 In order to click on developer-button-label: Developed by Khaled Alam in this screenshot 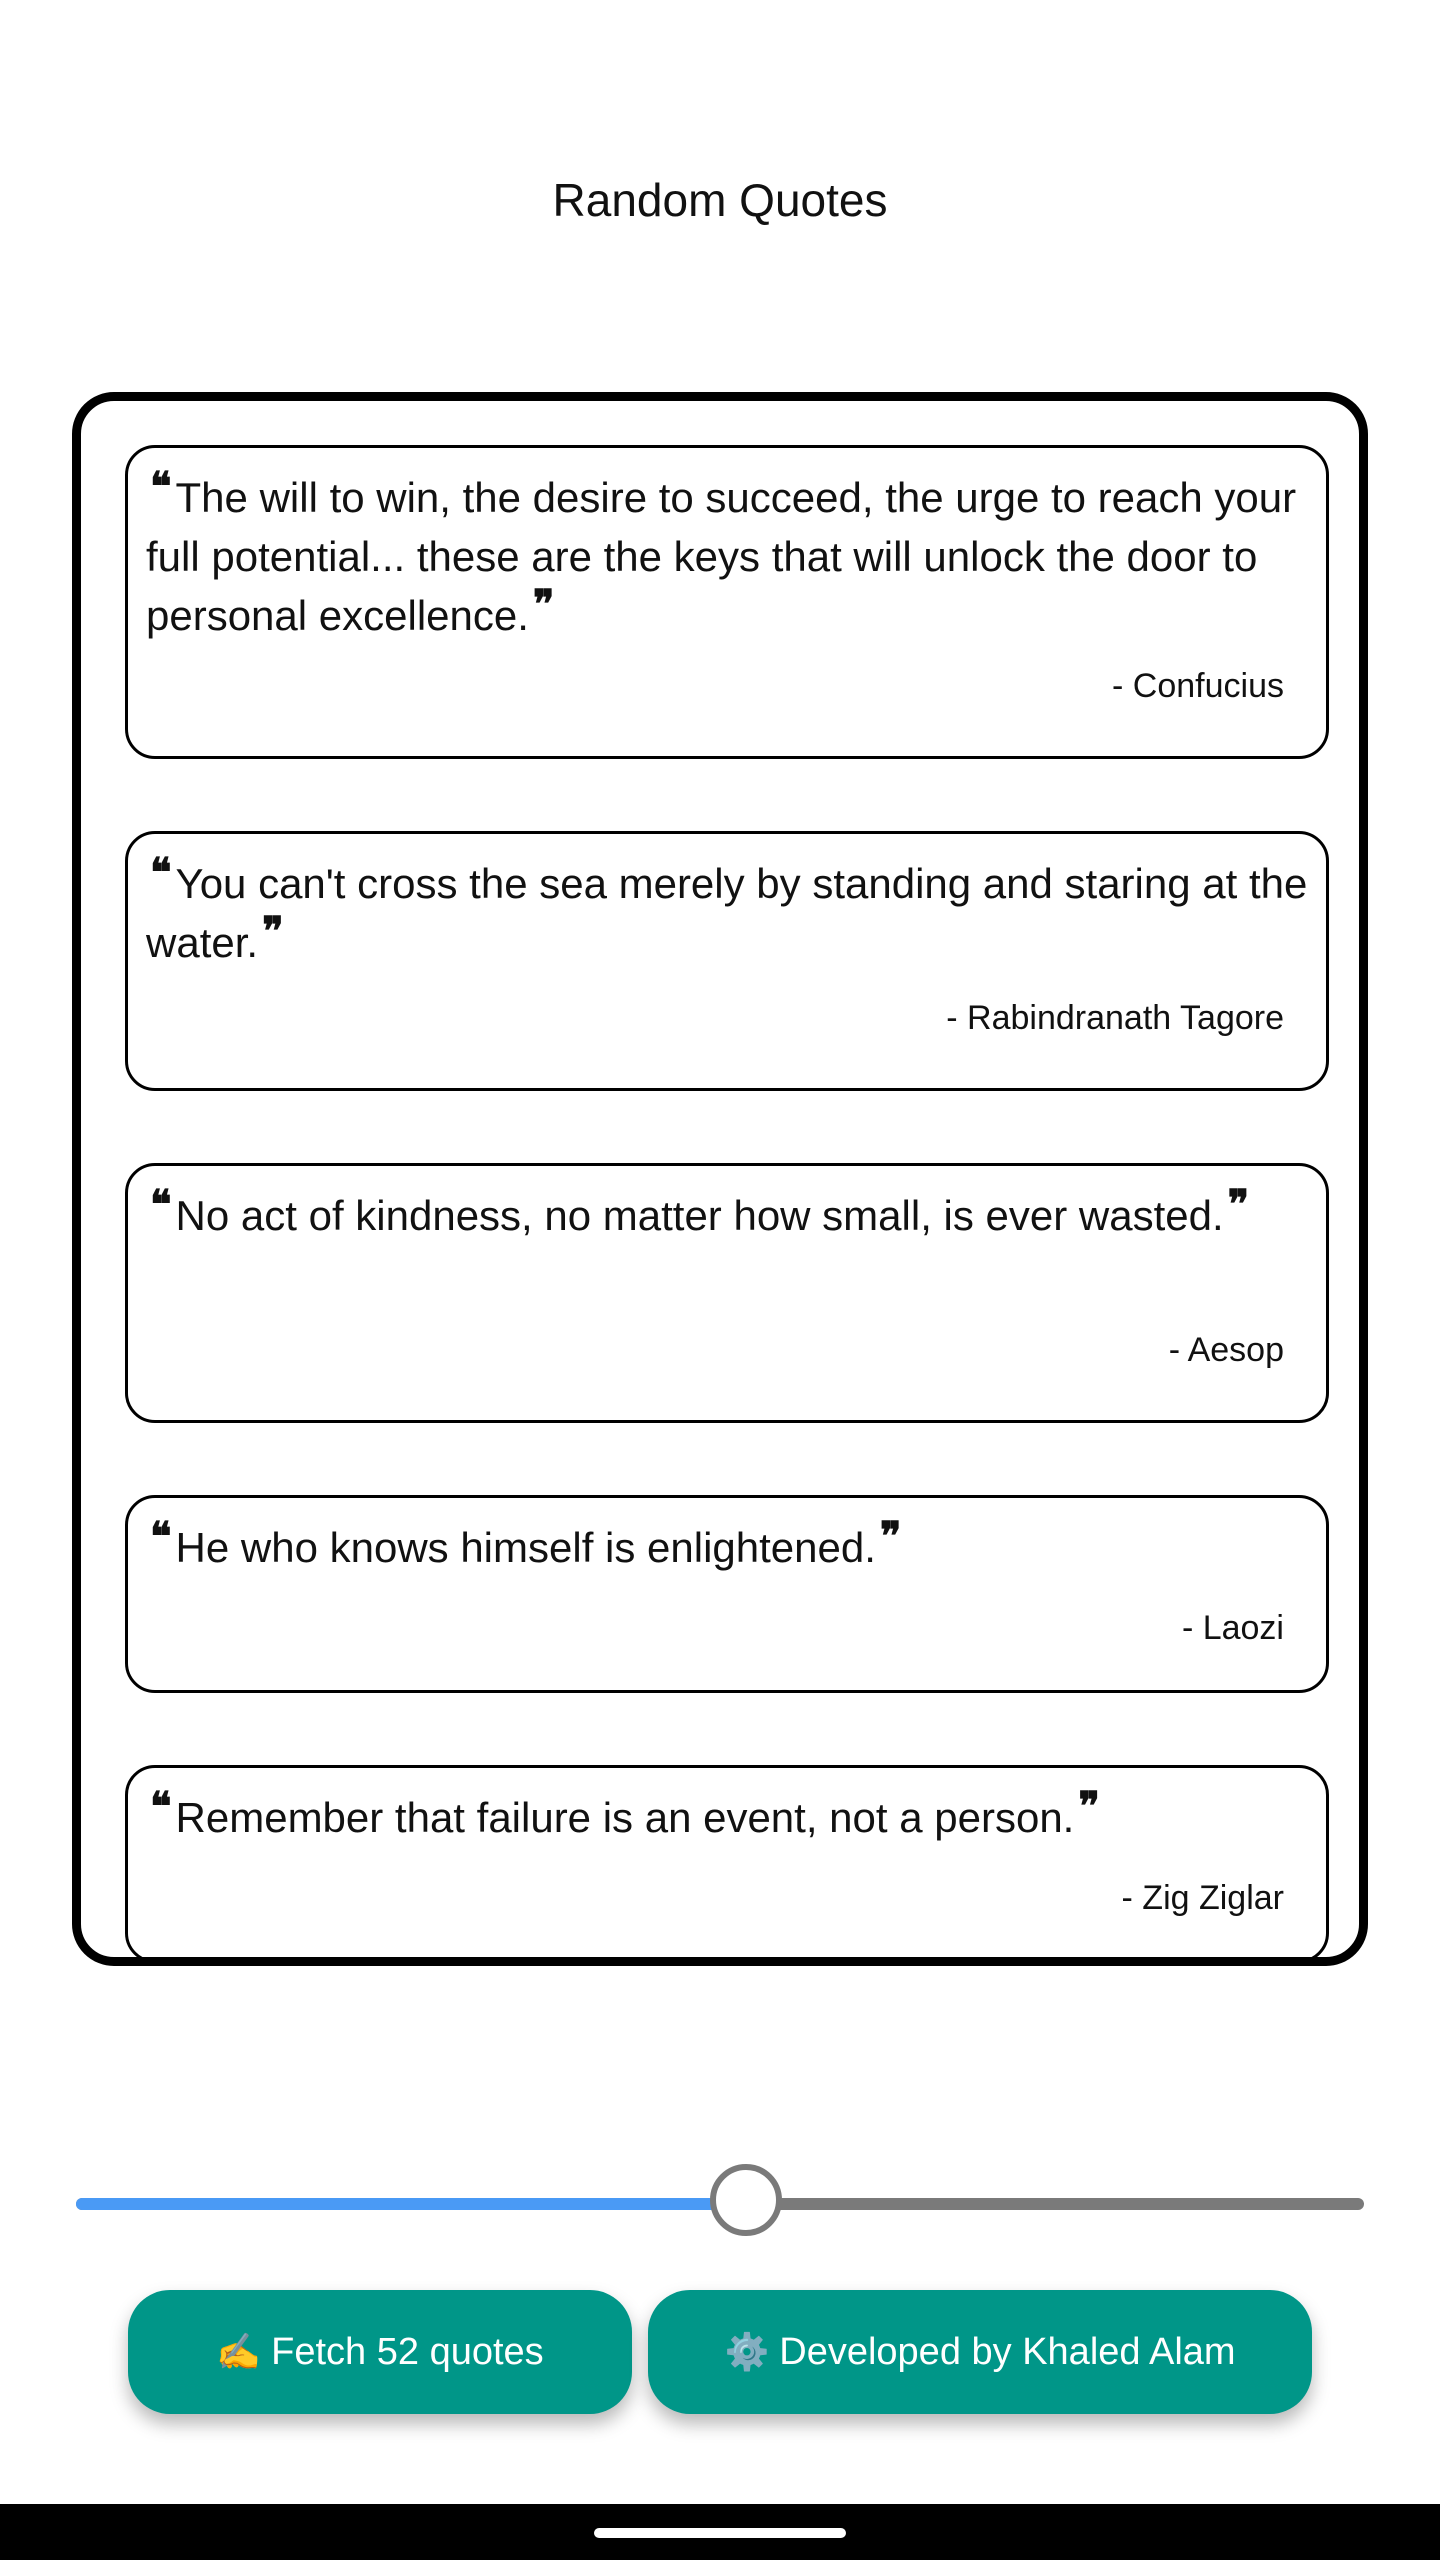, I will do `click(1007, 2352)`.